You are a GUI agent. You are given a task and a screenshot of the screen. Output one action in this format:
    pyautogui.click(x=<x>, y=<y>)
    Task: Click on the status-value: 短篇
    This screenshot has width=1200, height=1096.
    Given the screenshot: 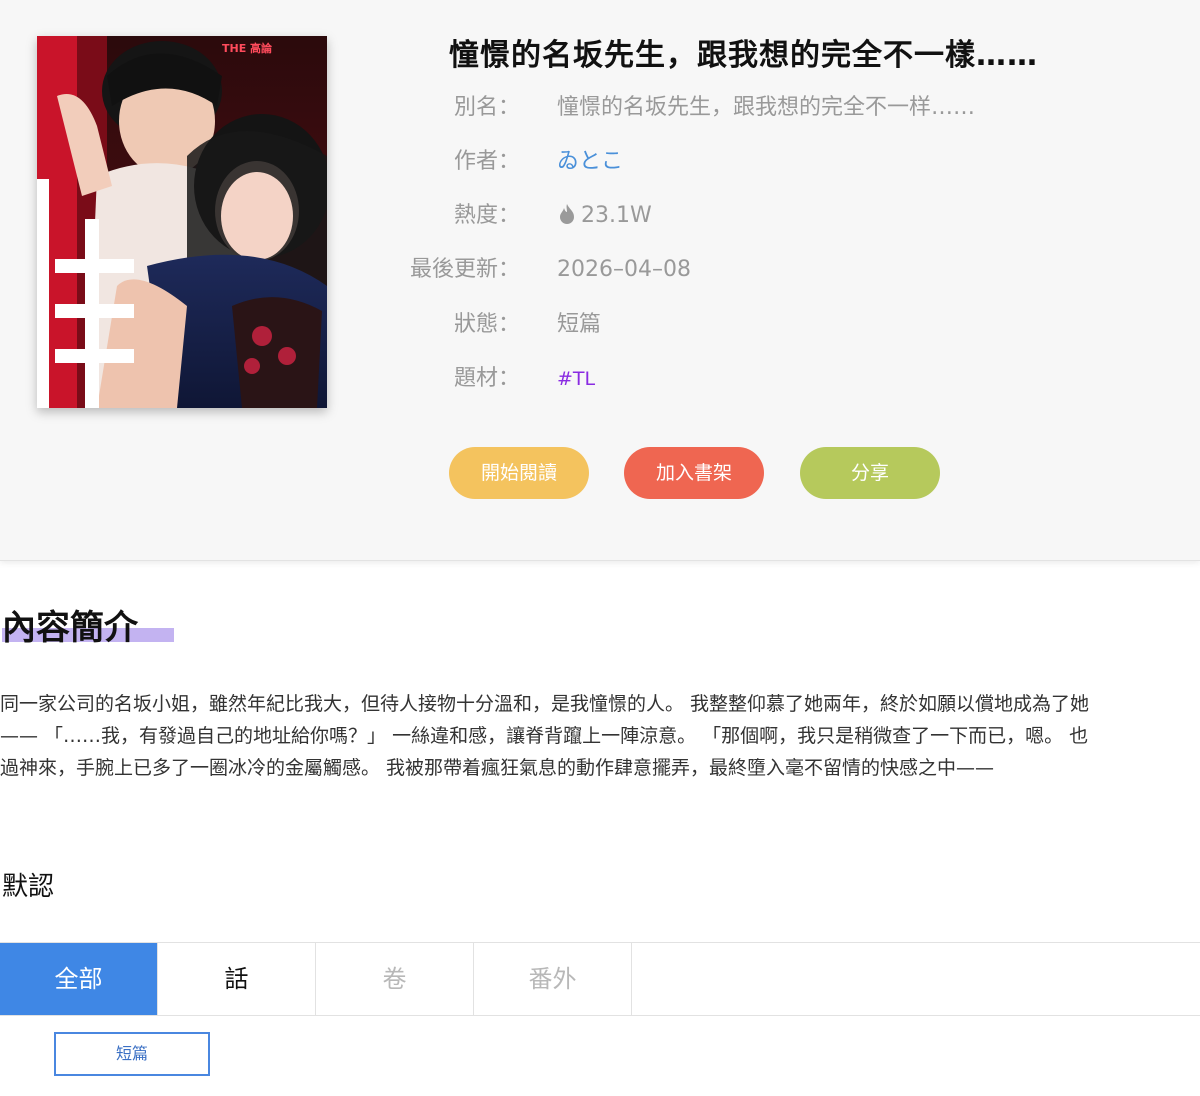 What is the action you would take?
    pyautogui.click(x=579, y=324)
    